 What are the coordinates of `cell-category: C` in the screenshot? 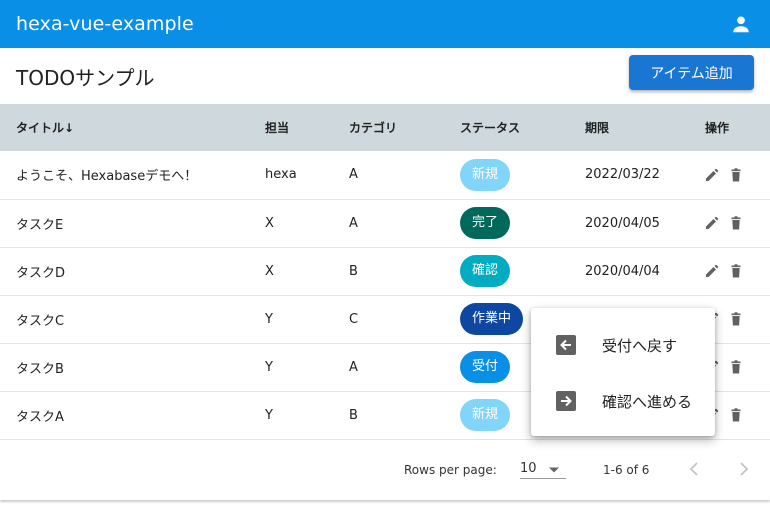 It's located at (354, 319).